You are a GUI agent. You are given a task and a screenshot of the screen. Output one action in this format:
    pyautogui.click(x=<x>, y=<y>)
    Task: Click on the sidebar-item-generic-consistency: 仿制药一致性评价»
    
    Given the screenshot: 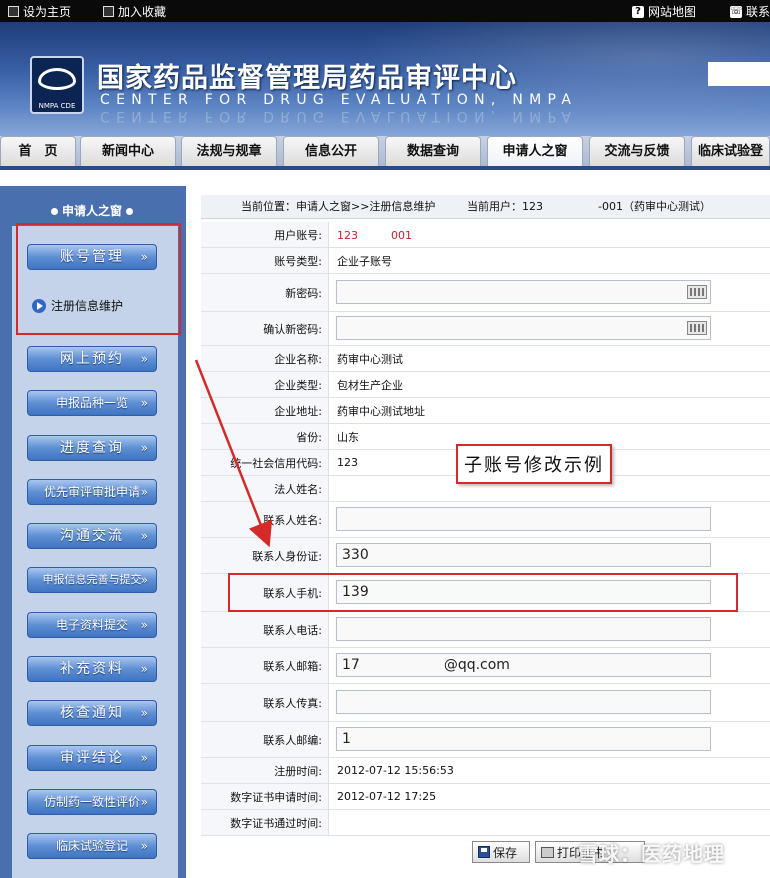 What is the action you would take?
    pyautogui.click(x=92, y=802)
    